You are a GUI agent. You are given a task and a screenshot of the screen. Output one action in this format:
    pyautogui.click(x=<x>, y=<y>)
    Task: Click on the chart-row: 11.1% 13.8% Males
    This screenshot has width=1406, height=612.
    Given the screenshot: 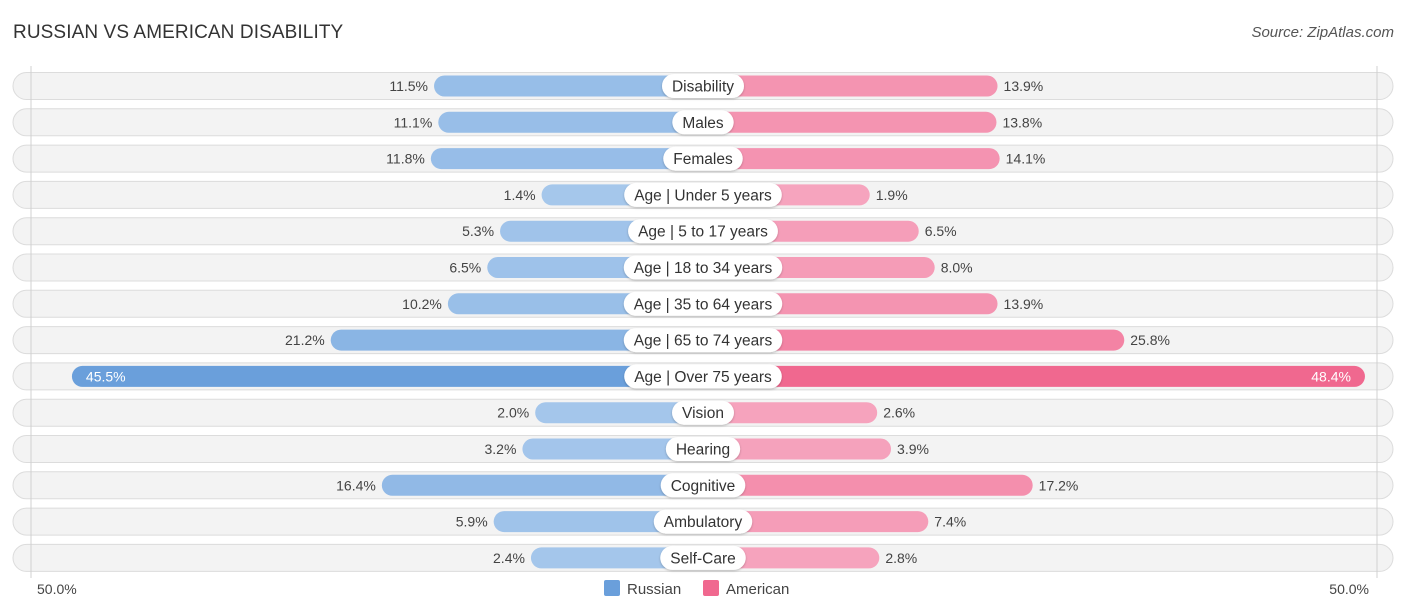 What is the action you would take?
    pyautogui.click(x=703, y=122)
    